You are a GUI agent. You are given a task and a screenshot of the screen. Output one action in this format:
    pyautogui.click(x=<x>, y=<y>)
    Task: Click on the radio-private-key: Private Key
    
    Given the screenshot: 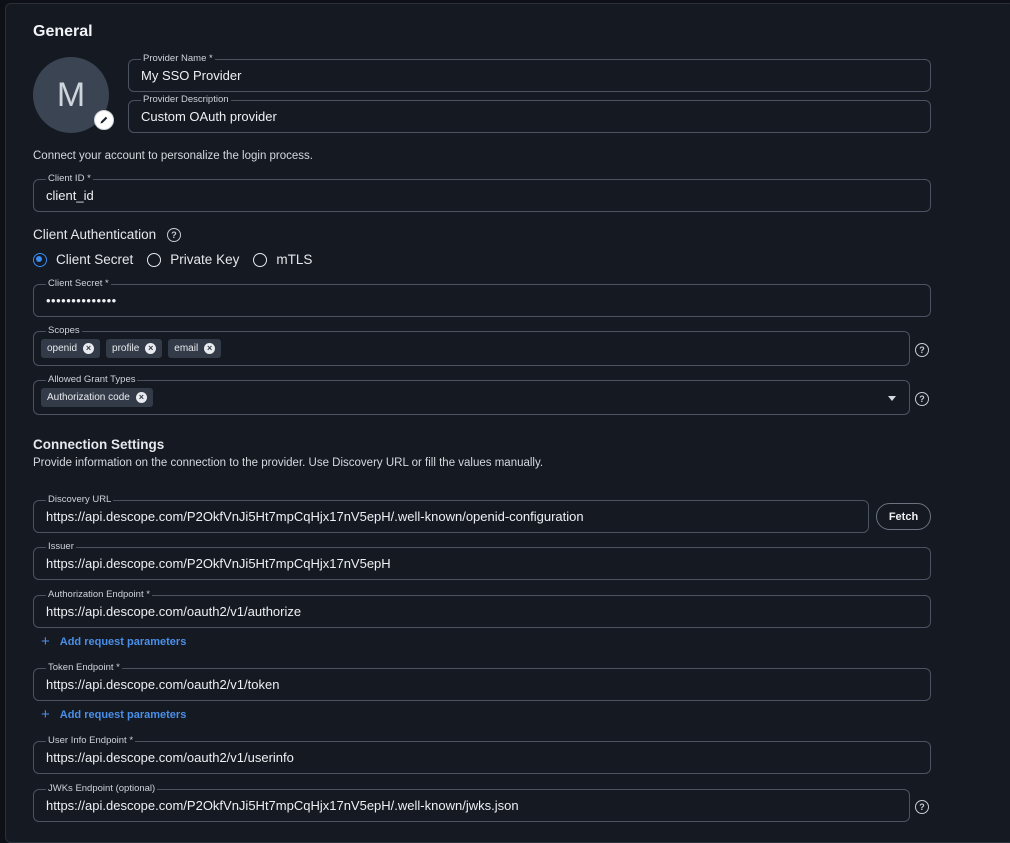 What is the action you would take?
    pyautogui.click(x=193, y=259)
    